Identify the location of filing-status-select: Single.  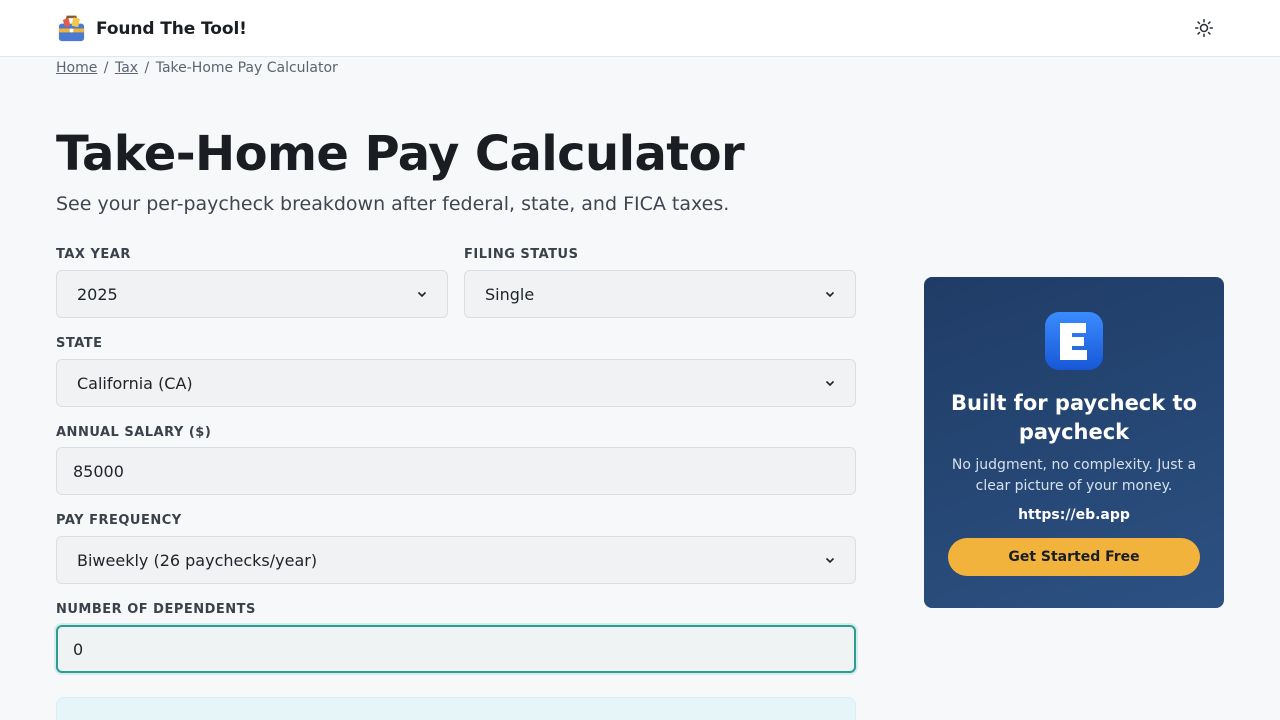
(660, 294).